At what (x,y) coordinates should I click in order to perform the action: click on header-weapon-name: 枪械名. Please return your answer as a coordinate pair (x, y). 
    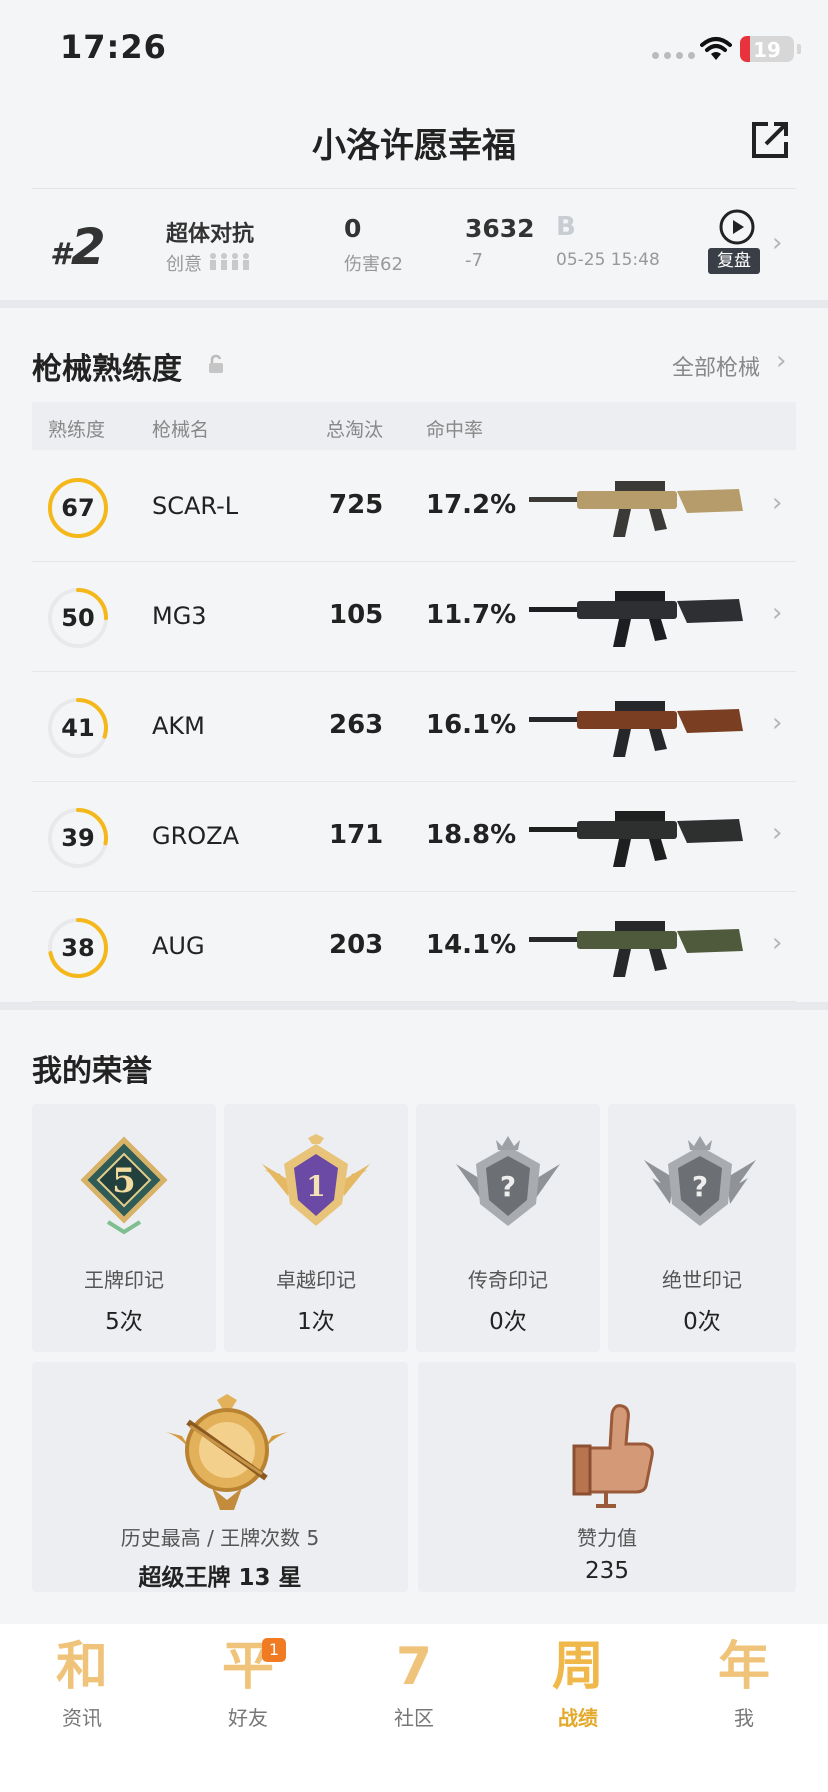
    Looking at the image, I should click on (181, 430).